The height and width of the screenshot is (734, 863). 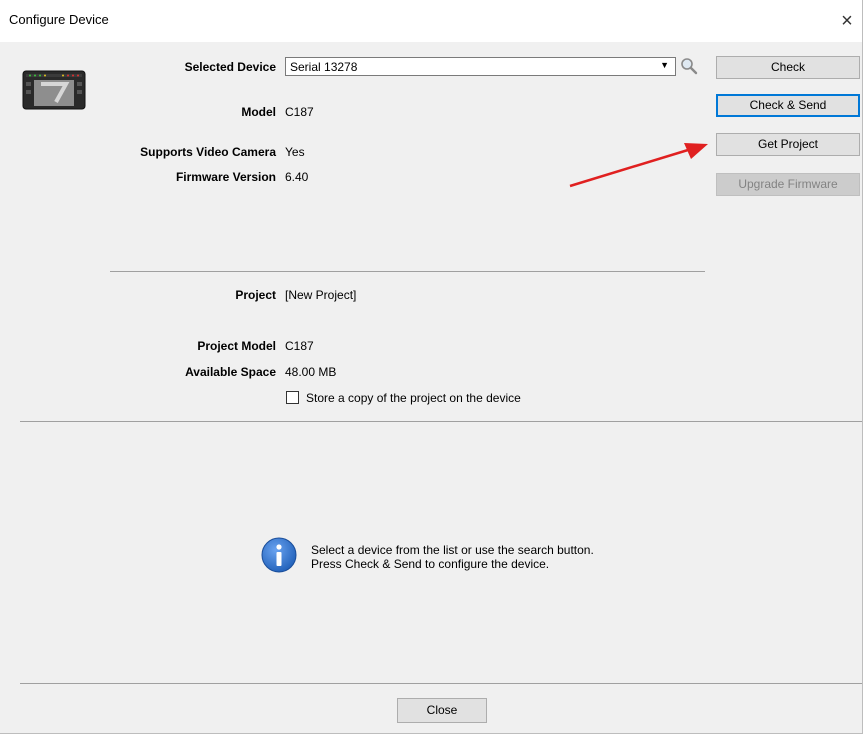 I want to click on device-display-icon, so click(x=54, y=90).